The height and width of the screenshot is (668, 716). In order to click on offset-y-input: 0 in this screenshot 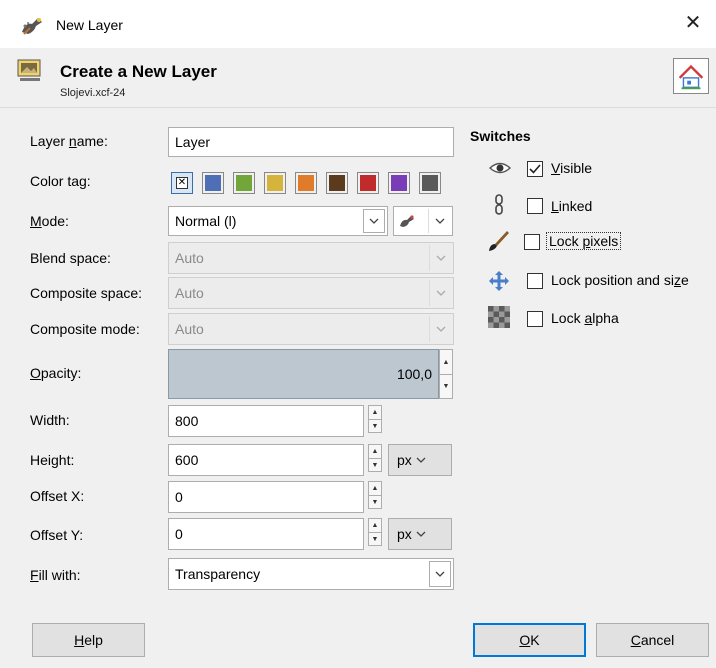, I will do `click(266, 534)`.